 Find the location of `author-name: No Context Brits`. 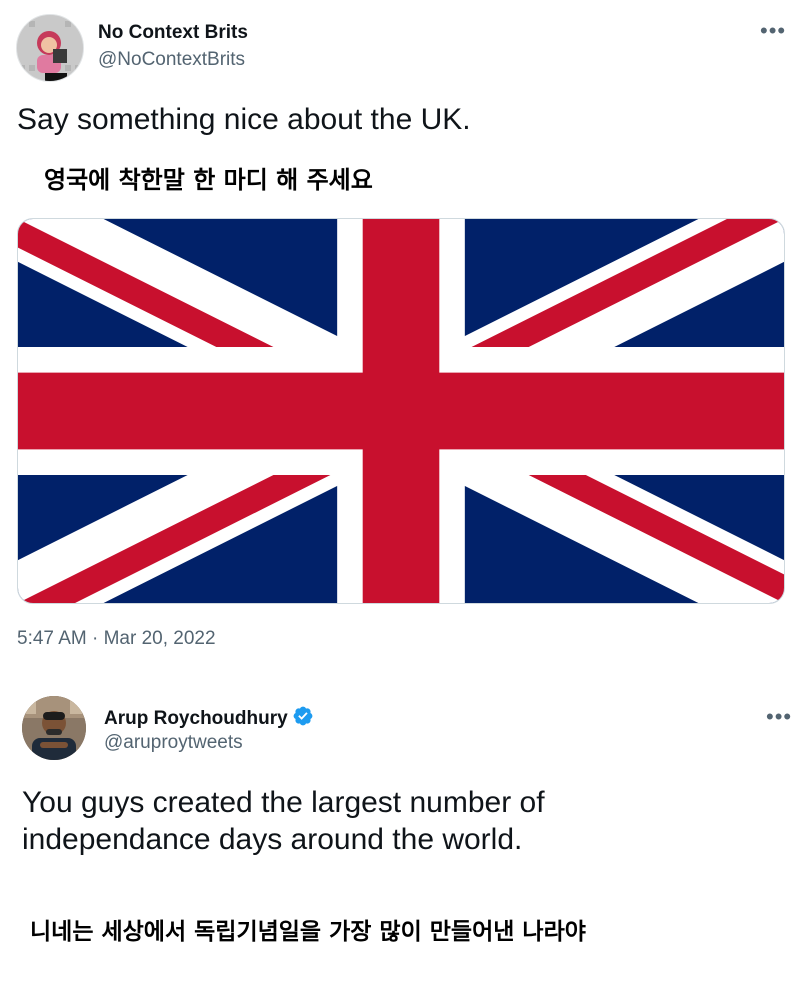

author-name: No Context Brits is located at coordinates (173, 33).